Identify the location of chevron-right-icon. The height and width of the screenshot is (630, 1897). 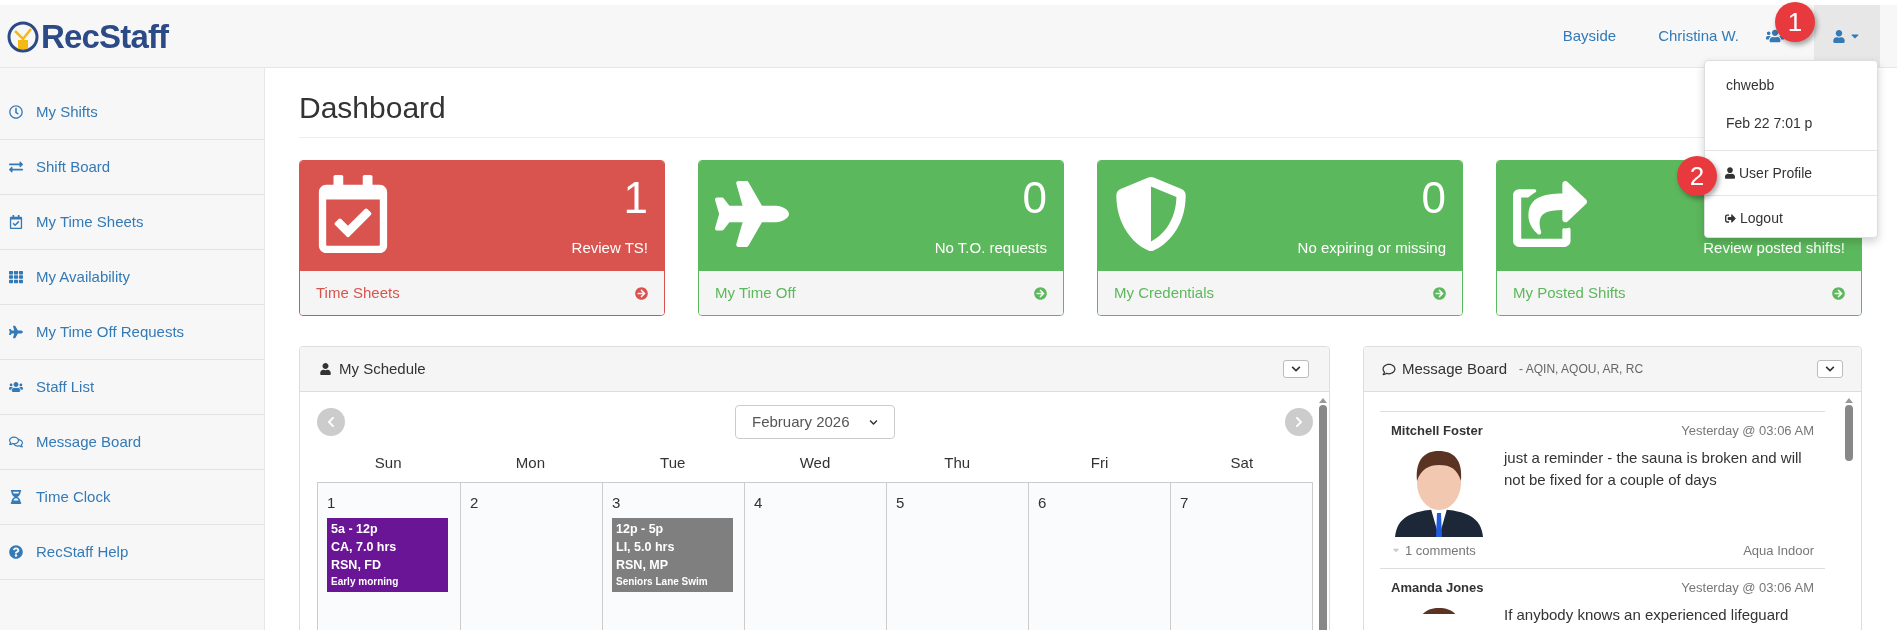
(1299, 422).